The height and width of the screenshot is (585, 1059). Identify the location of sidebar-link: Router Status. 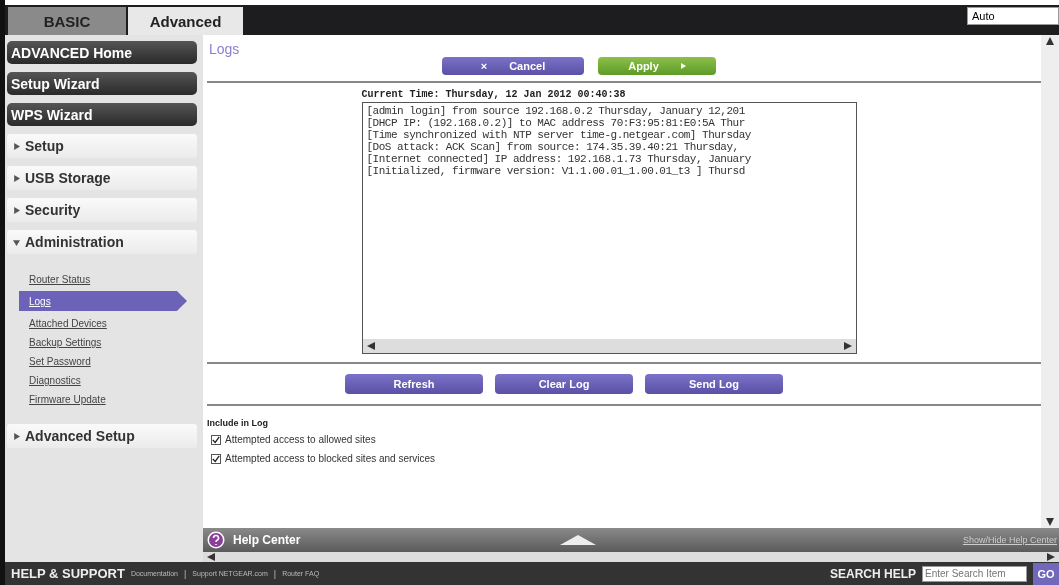
(102, 279).